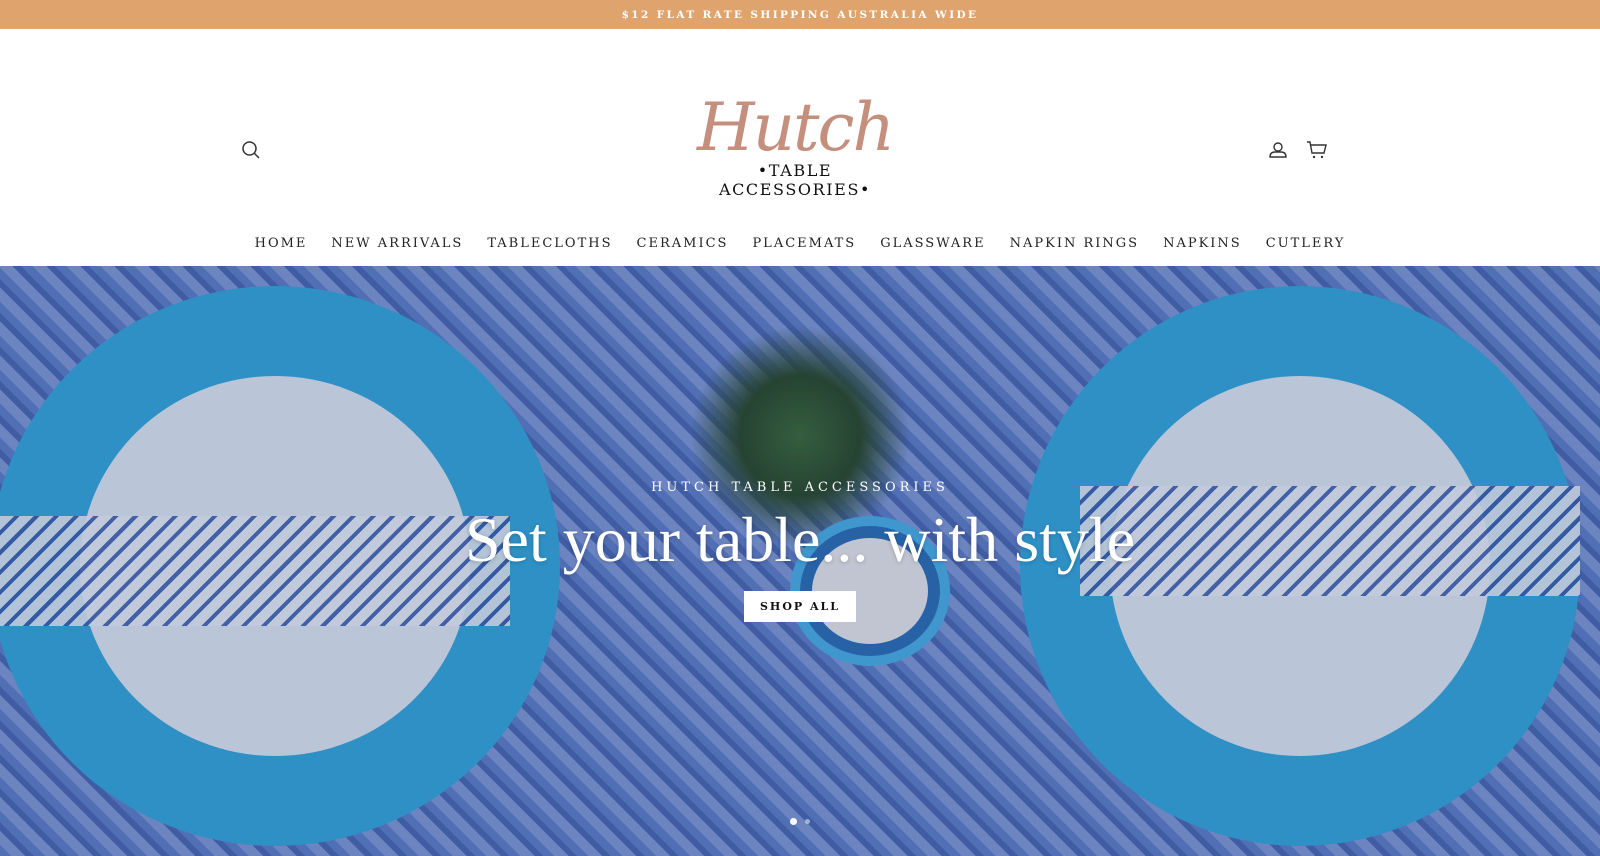  I want to click on nav-napkins: NAPKINS, so click(1202, 243).